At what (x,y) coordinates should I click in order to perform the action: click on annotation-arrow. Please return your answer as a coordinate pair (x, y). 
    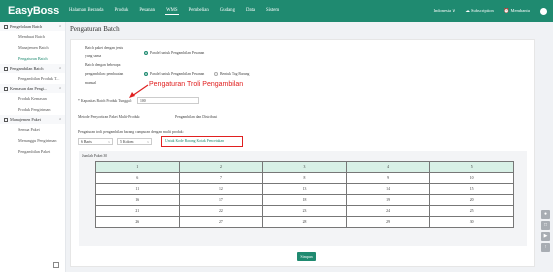
    Looking at the image, I should click on (139, 91).